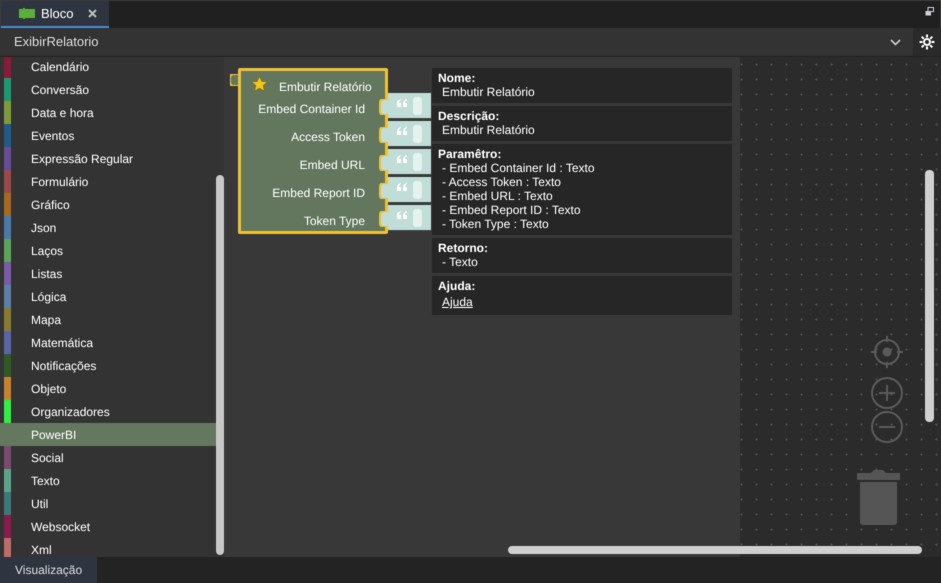 The image size is (941, 583). I want to click on category-item: Calendário, so click(108, 67).